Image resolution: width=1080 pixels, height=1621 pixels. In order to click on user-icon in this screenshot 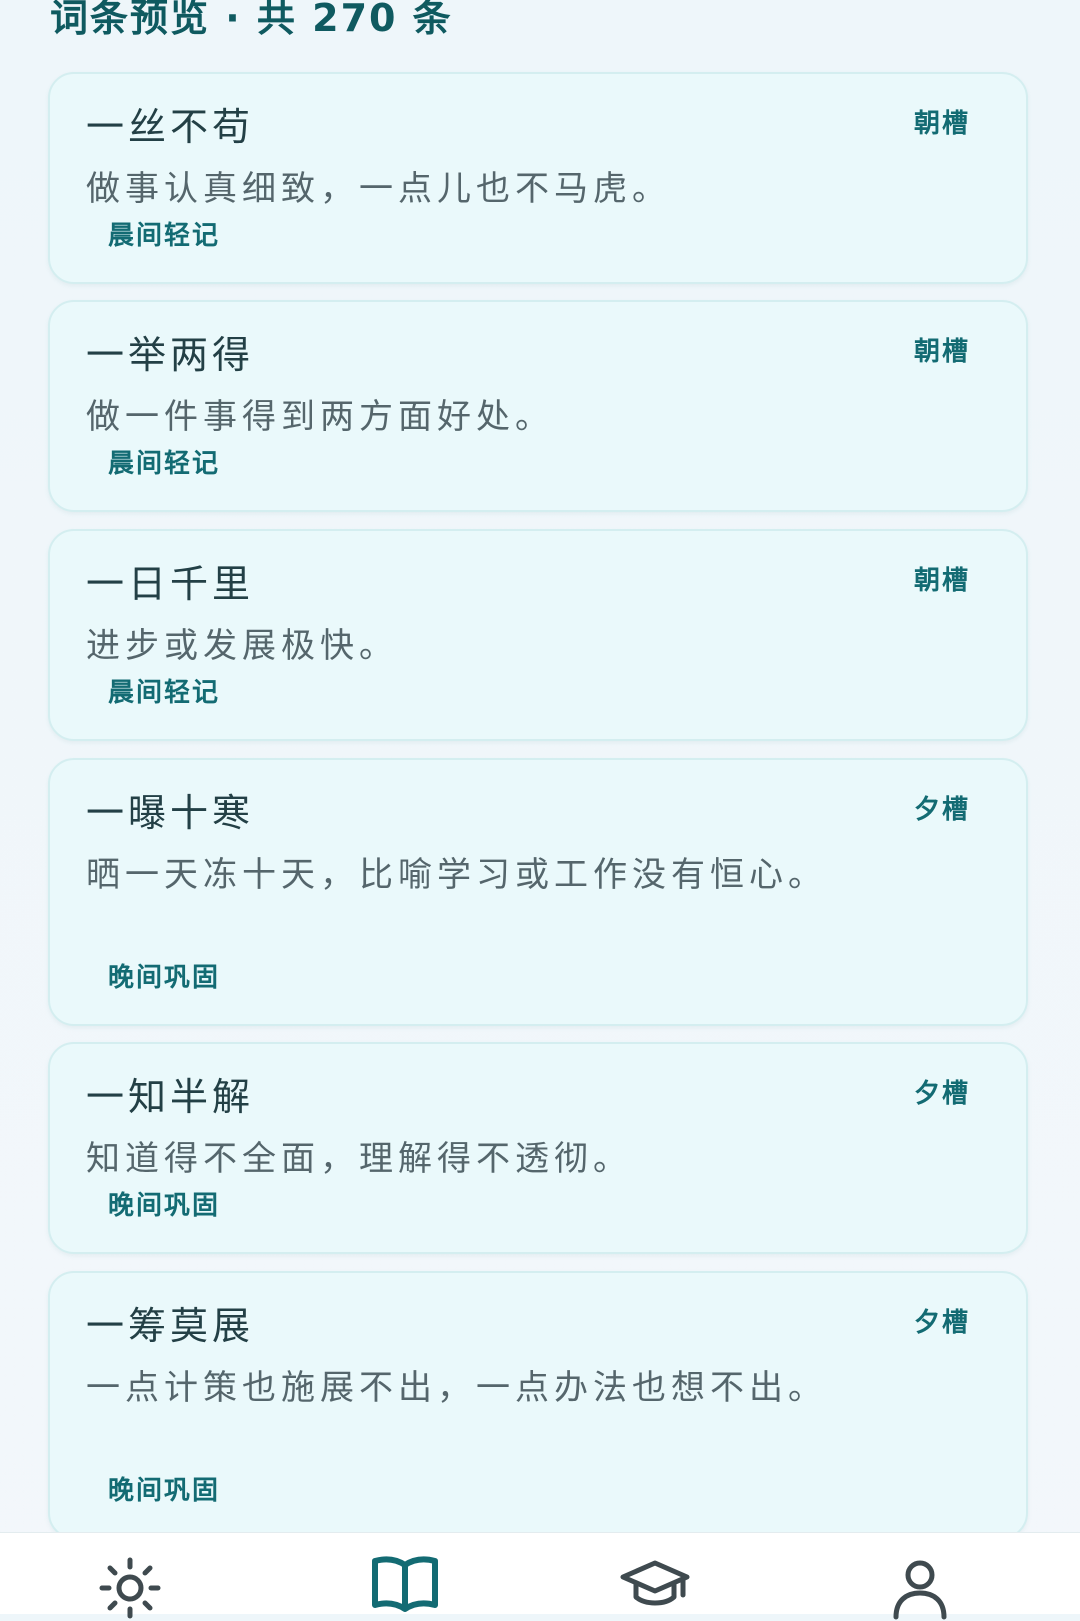, I will do `click(920, 1590)`.